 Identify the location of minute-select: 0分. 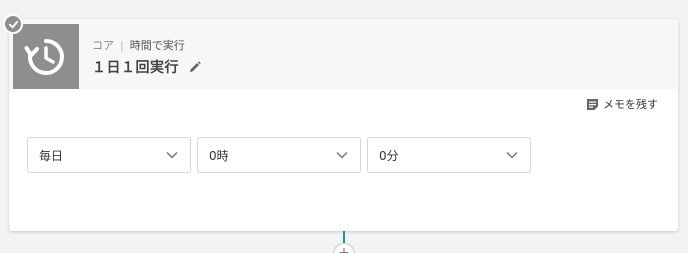
(449, 155).